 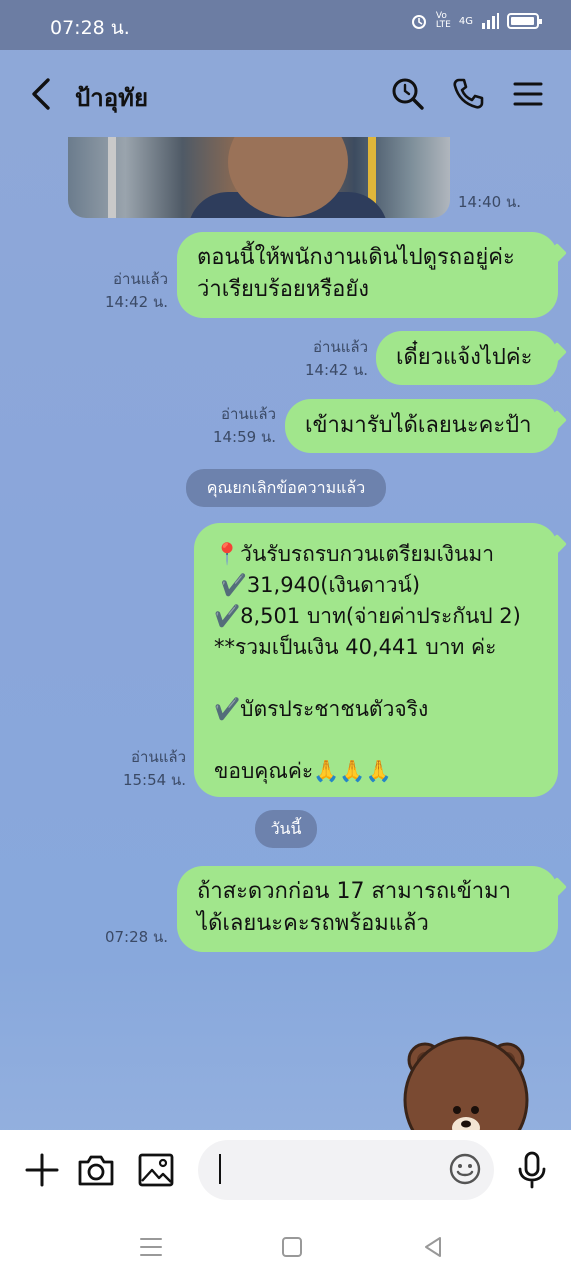 I want to click on image-icon, so click(x=156, y=1170).